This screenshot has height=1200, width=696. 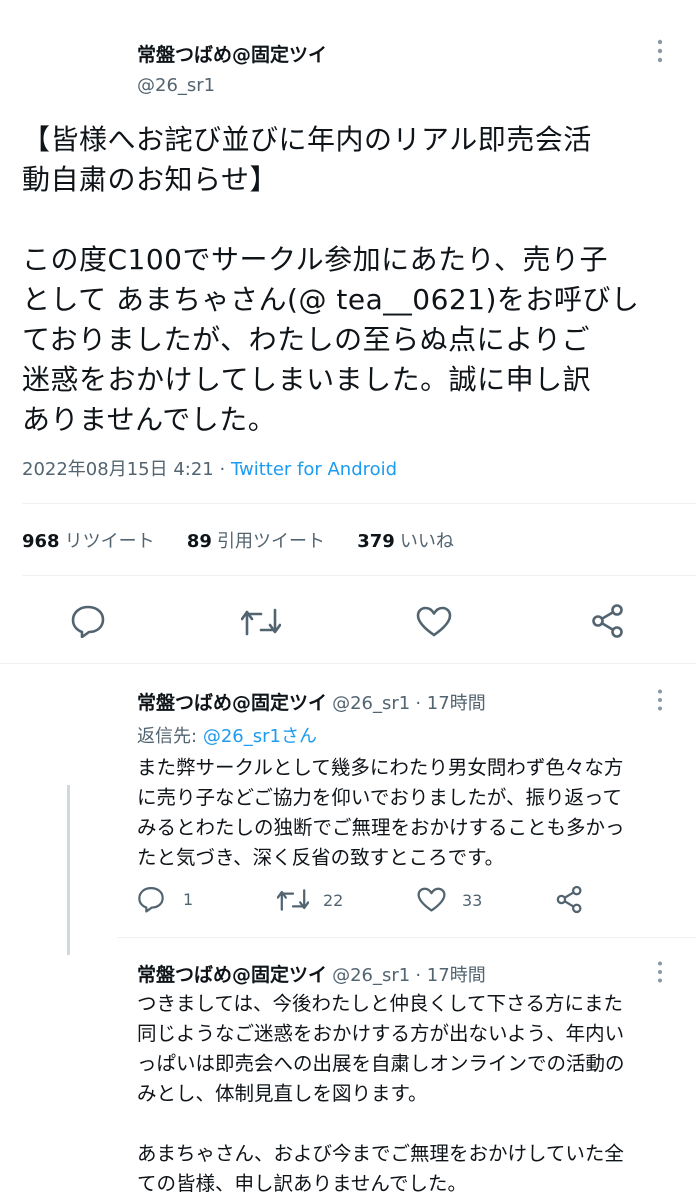 What do you see at coordinates (271, 541) in the screenshot?
I see `quote-label: 引用ツイート` at bounding box center [271, 541].